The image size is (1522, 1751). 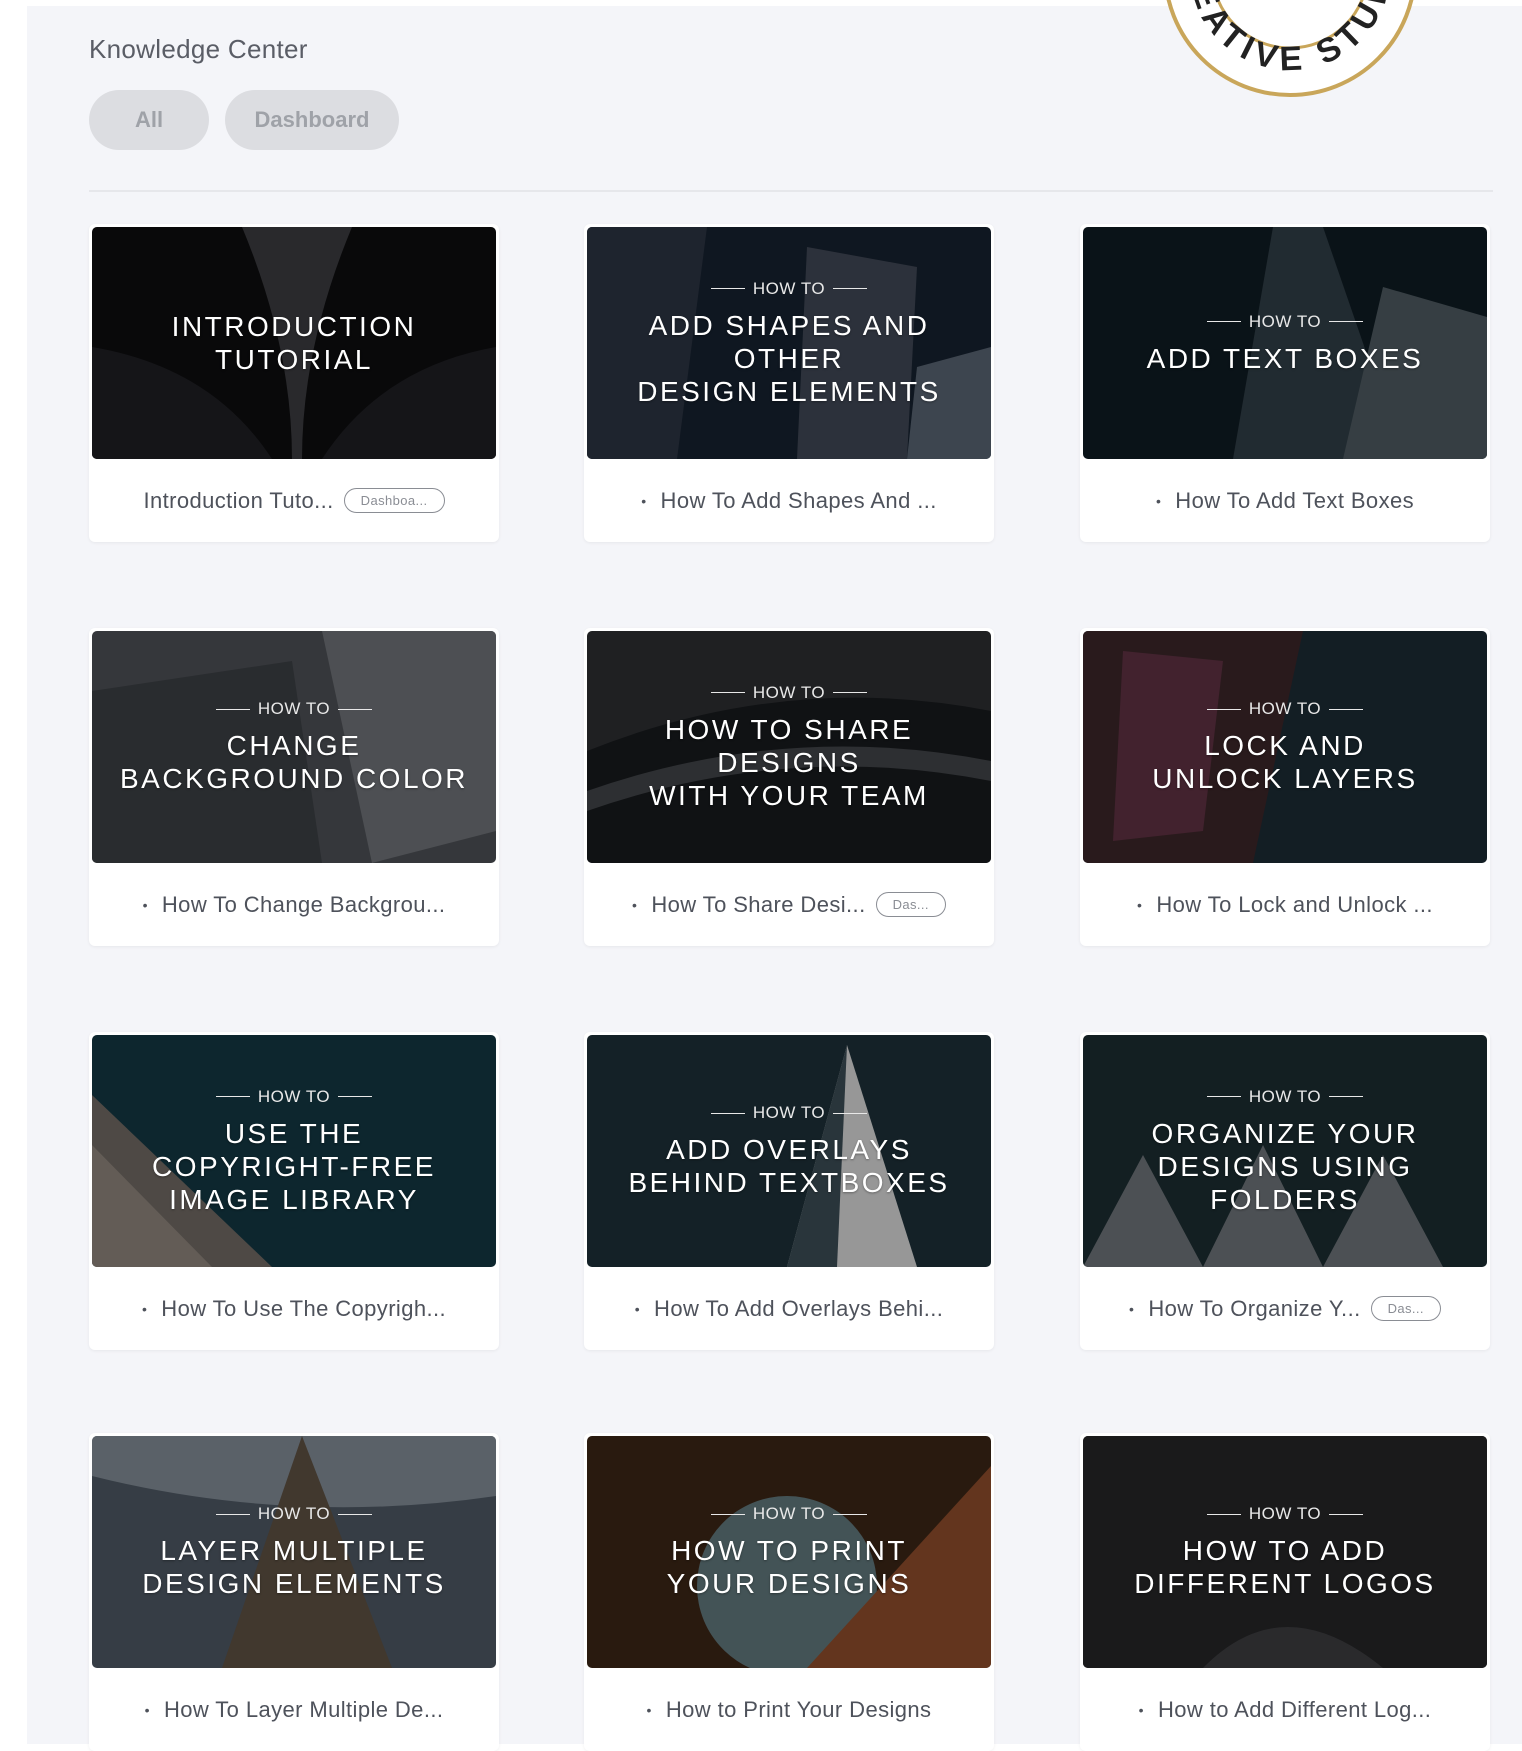 What do you see at coordinates (1285, 762) in the screenshot?
I see `thumbnail-title: LOCK AND UNLOCK LAYERS` at bounding box center [1285, 762].